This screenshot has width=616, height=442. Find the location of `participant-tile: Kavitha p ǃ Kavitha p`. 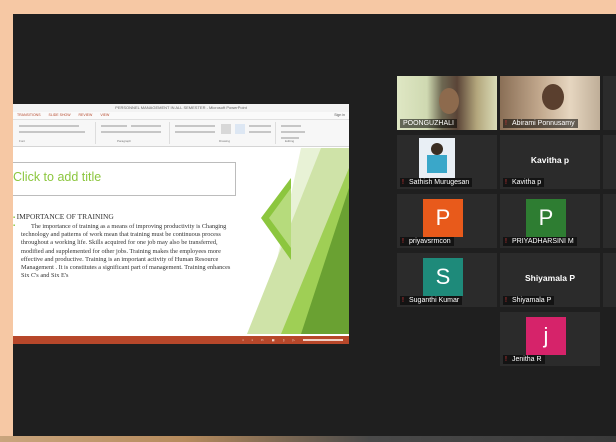

participant-tile: Kavitha p ǃ Kavitha p is located at coordinates (550, 162).